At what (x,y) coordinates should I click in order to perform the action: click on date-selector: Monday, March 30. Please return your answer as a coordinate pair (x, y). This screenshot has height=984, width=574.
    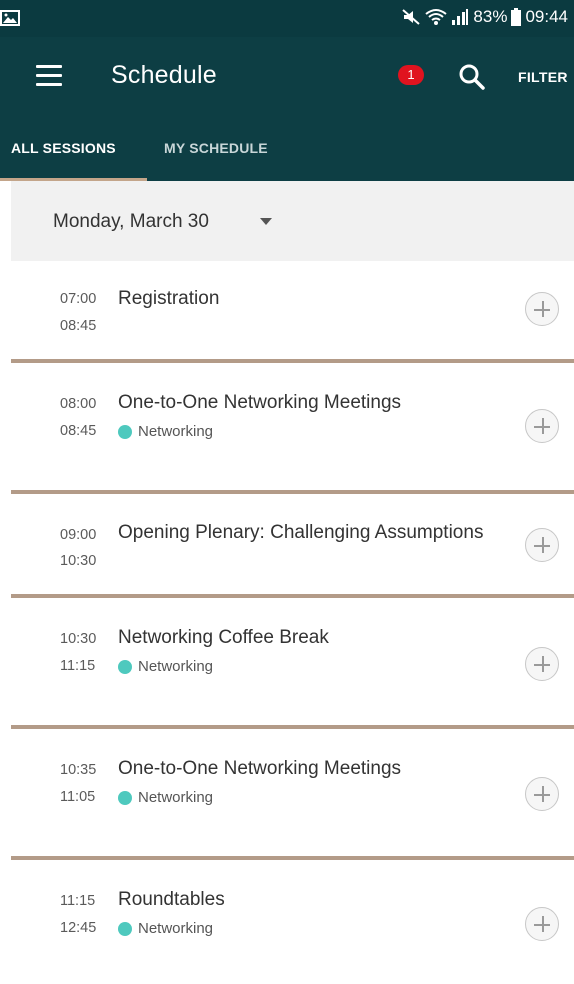
    Looking at the image, I should click on (292, 221).